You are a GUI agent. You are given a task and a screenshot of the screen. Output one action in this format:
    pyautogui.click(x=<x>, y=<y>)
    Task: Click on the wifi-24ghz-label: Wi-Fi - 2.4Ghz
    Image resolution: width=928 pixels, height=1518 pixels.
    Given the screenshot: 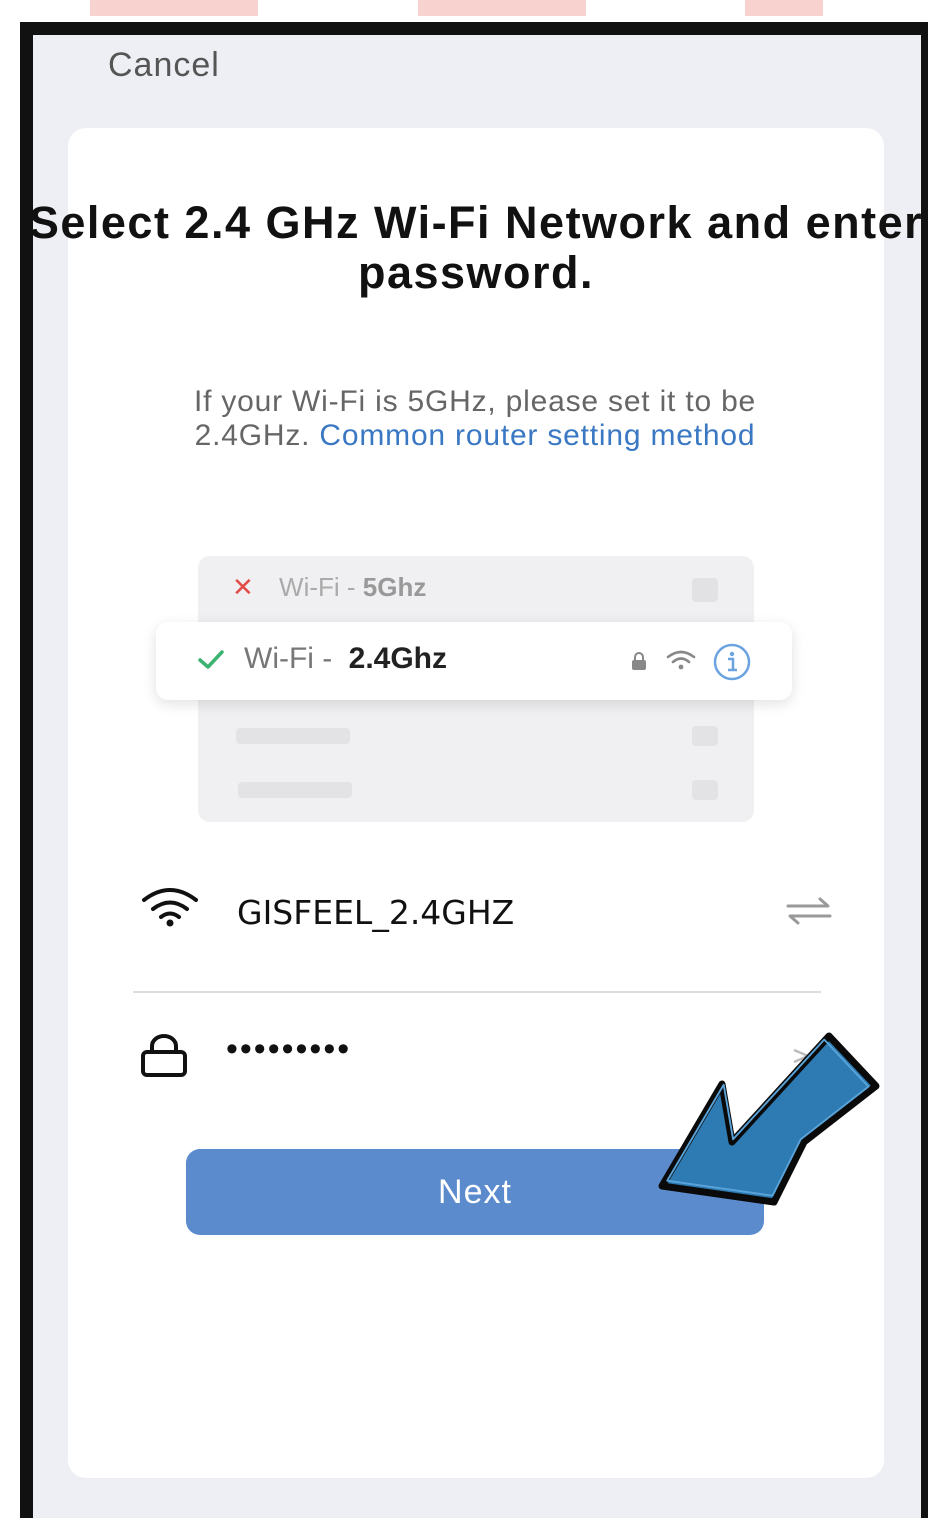 What is the action you would take?
    pyautogui.click(x=345, y=659)
    